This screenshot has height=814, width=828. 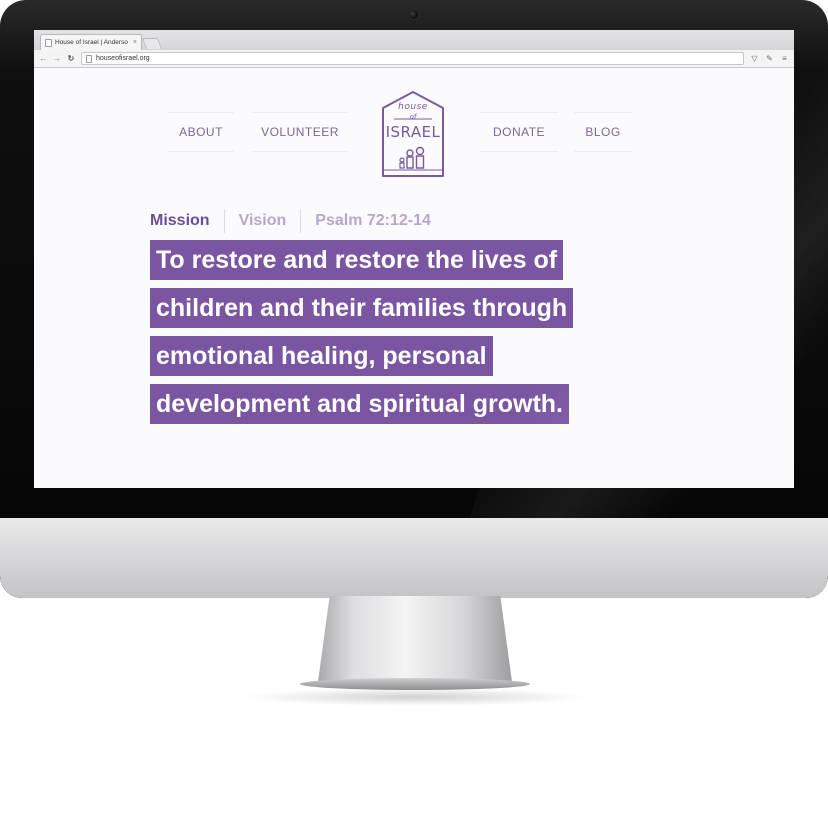 I want to click on tab-psalm: Psalm 72:12-14, so click(x=372, y=221).